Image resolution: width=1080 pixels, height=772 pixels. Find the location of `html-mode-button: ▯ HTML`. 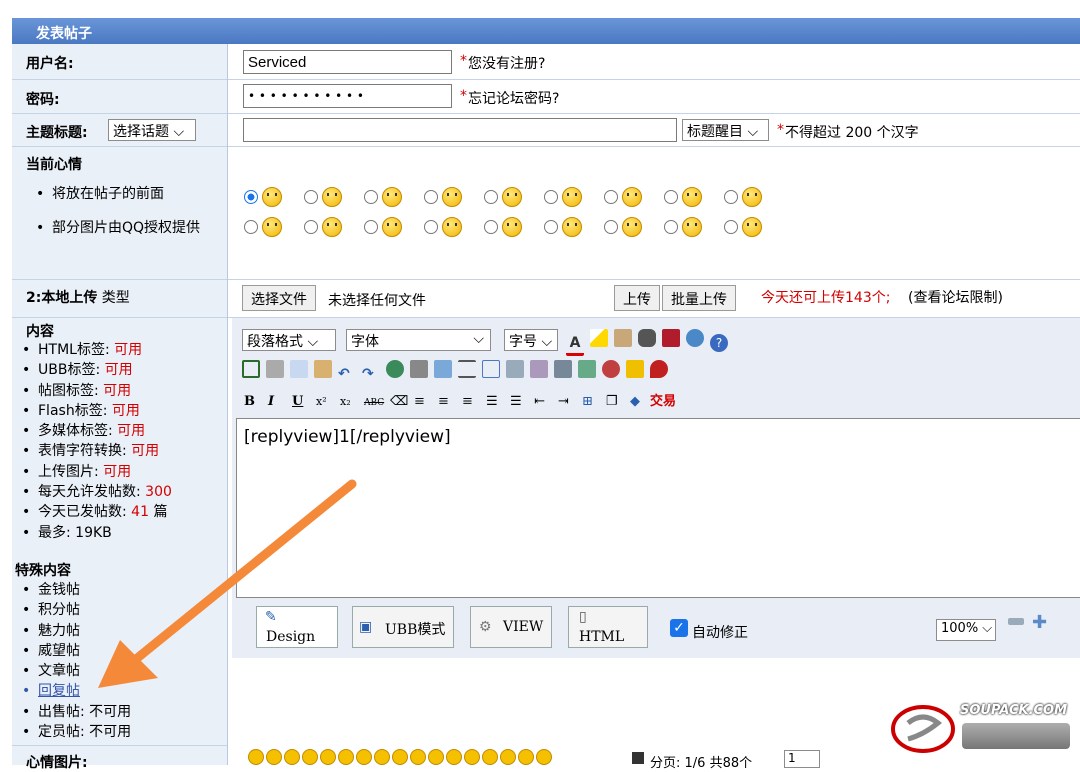

html-mode-button: ▯ HTML is located at coordinates (608, 627).